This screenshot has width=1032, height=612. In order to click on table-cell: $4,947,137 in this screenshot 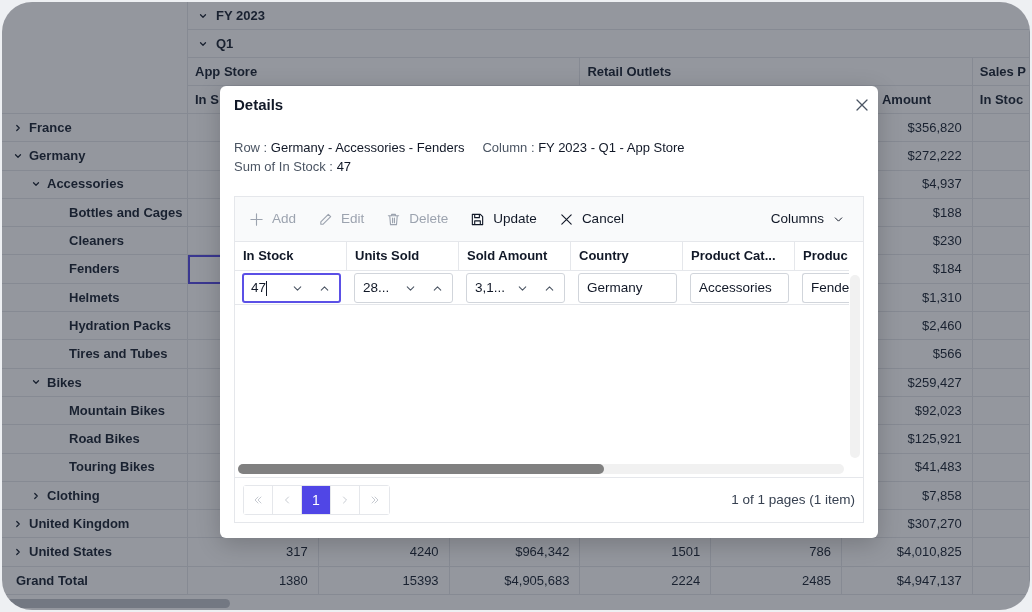, I will do `click(907, 581)`.